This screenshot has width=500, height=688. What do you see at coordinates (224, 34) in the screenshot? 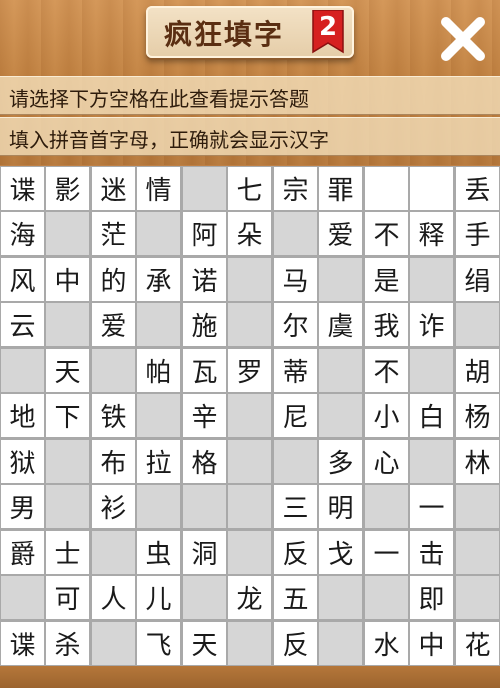
I see `game-title: 疯狂填字` at bounding box center [224, 34].